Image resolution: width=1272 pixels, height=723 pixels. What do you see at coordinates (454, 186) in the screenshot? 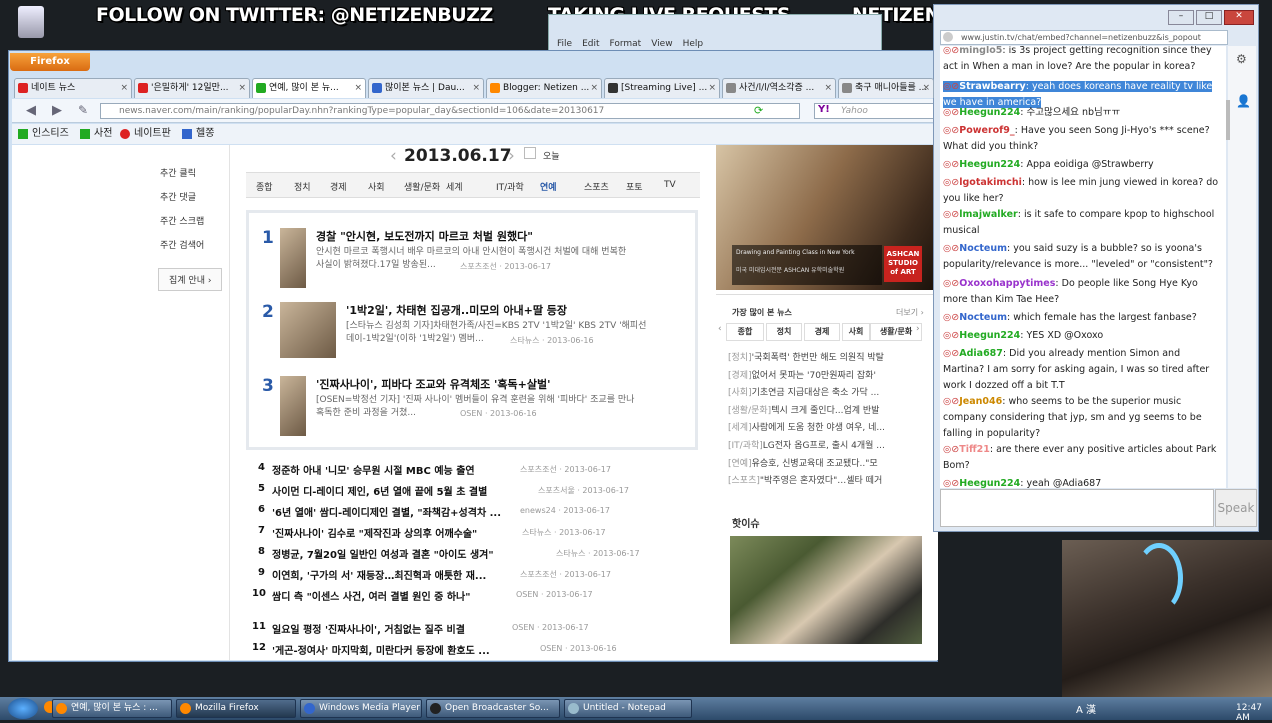
I see `category-tab-5: 세계` at bounding box center [454, 186].